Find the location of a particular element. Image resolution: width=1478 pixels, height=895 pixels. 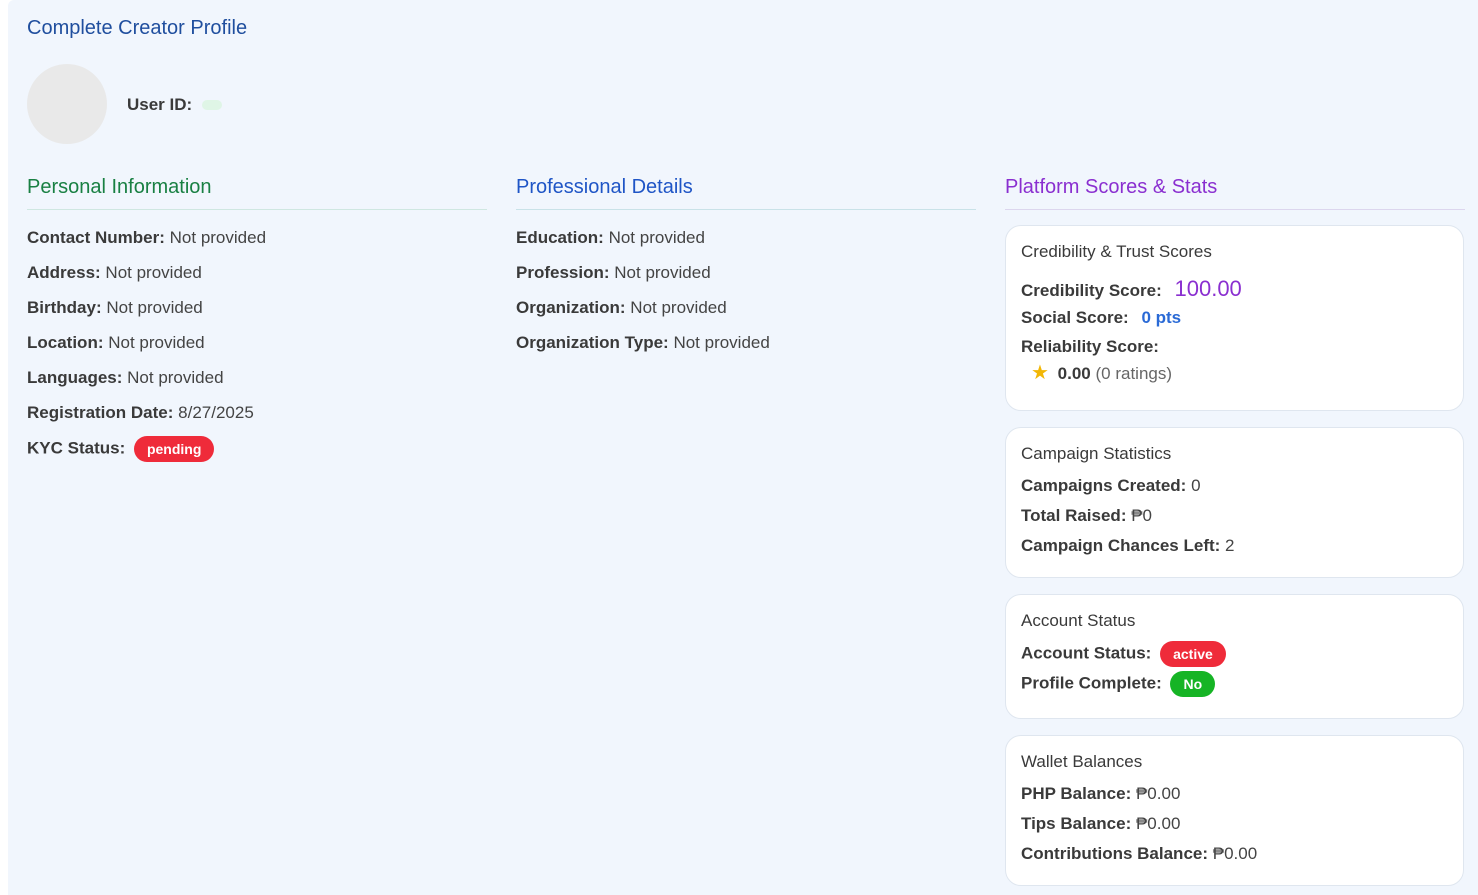

credibility-score-label: Credibility Score: is located at coordinates (1091, 290).